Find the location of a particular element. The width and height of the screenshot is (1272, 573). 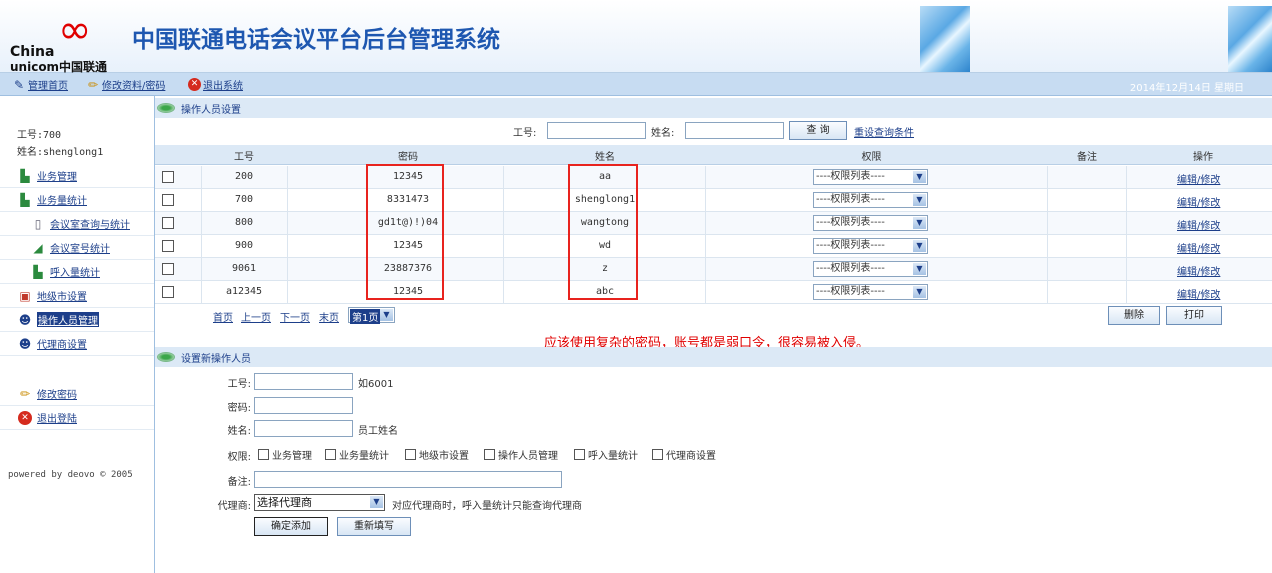

section-title: 操作人员设置 is located at coordinates (211, 110).